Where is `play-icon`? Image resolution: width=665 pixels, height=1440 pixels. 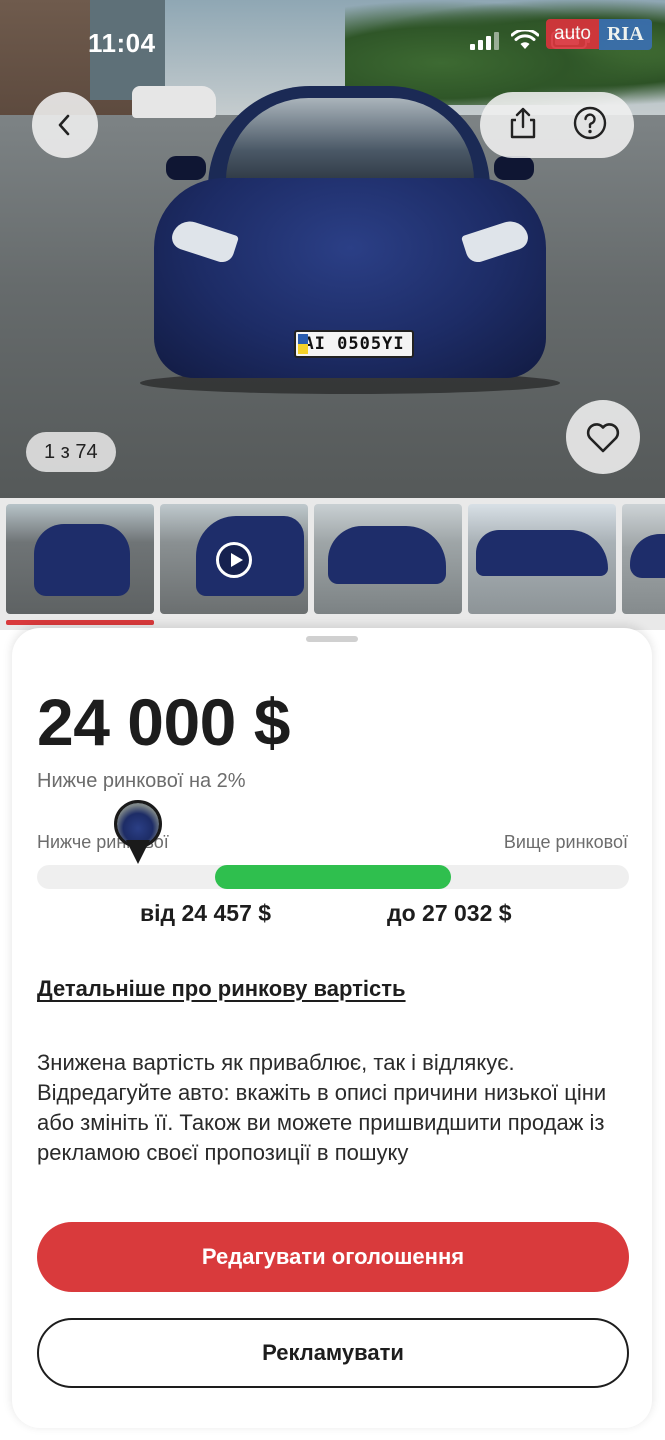
play-icon is located at coordinates (234, 560).